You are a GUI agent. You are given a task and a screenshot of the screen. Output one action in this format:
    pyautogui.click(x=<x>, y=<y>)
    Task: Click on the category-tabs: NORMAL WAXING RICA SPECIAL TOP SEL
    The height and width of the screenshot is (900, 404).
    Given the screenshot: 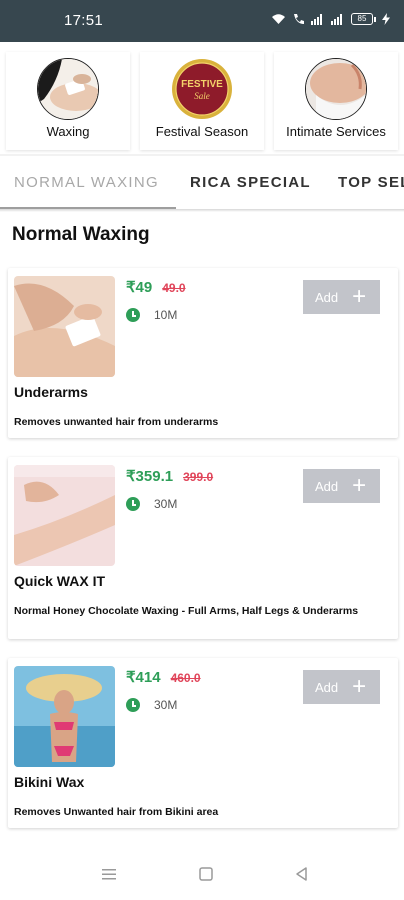 What is the action you would take?
    pyautogui.click(x=202, y=183)
    